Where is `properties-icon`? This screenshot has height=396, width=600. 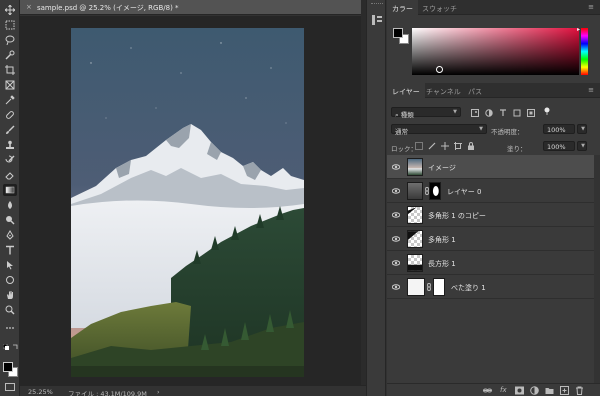
properties-icon is located at coordinates (377, 20).